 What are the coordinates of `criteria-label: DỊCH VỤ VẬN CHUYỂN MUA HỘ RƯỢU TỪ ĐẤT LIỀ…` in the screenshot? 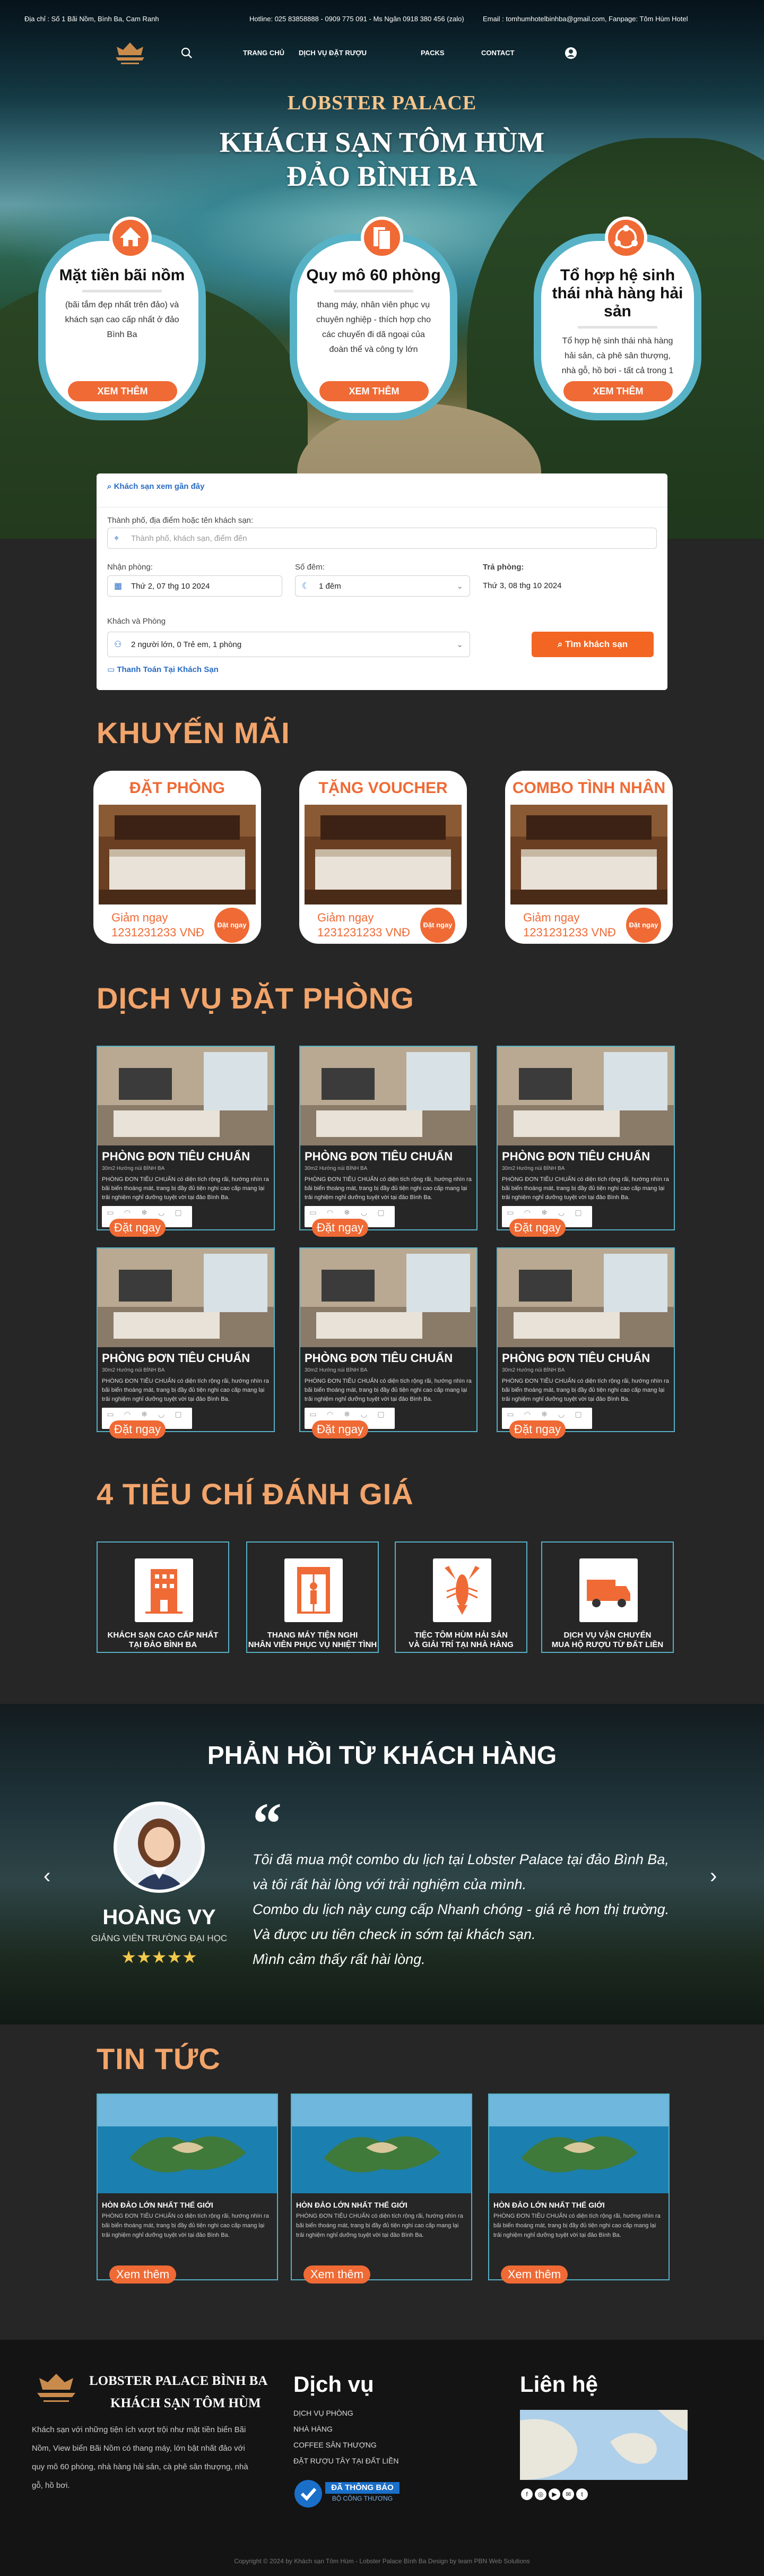 It's located at (607, 1640).